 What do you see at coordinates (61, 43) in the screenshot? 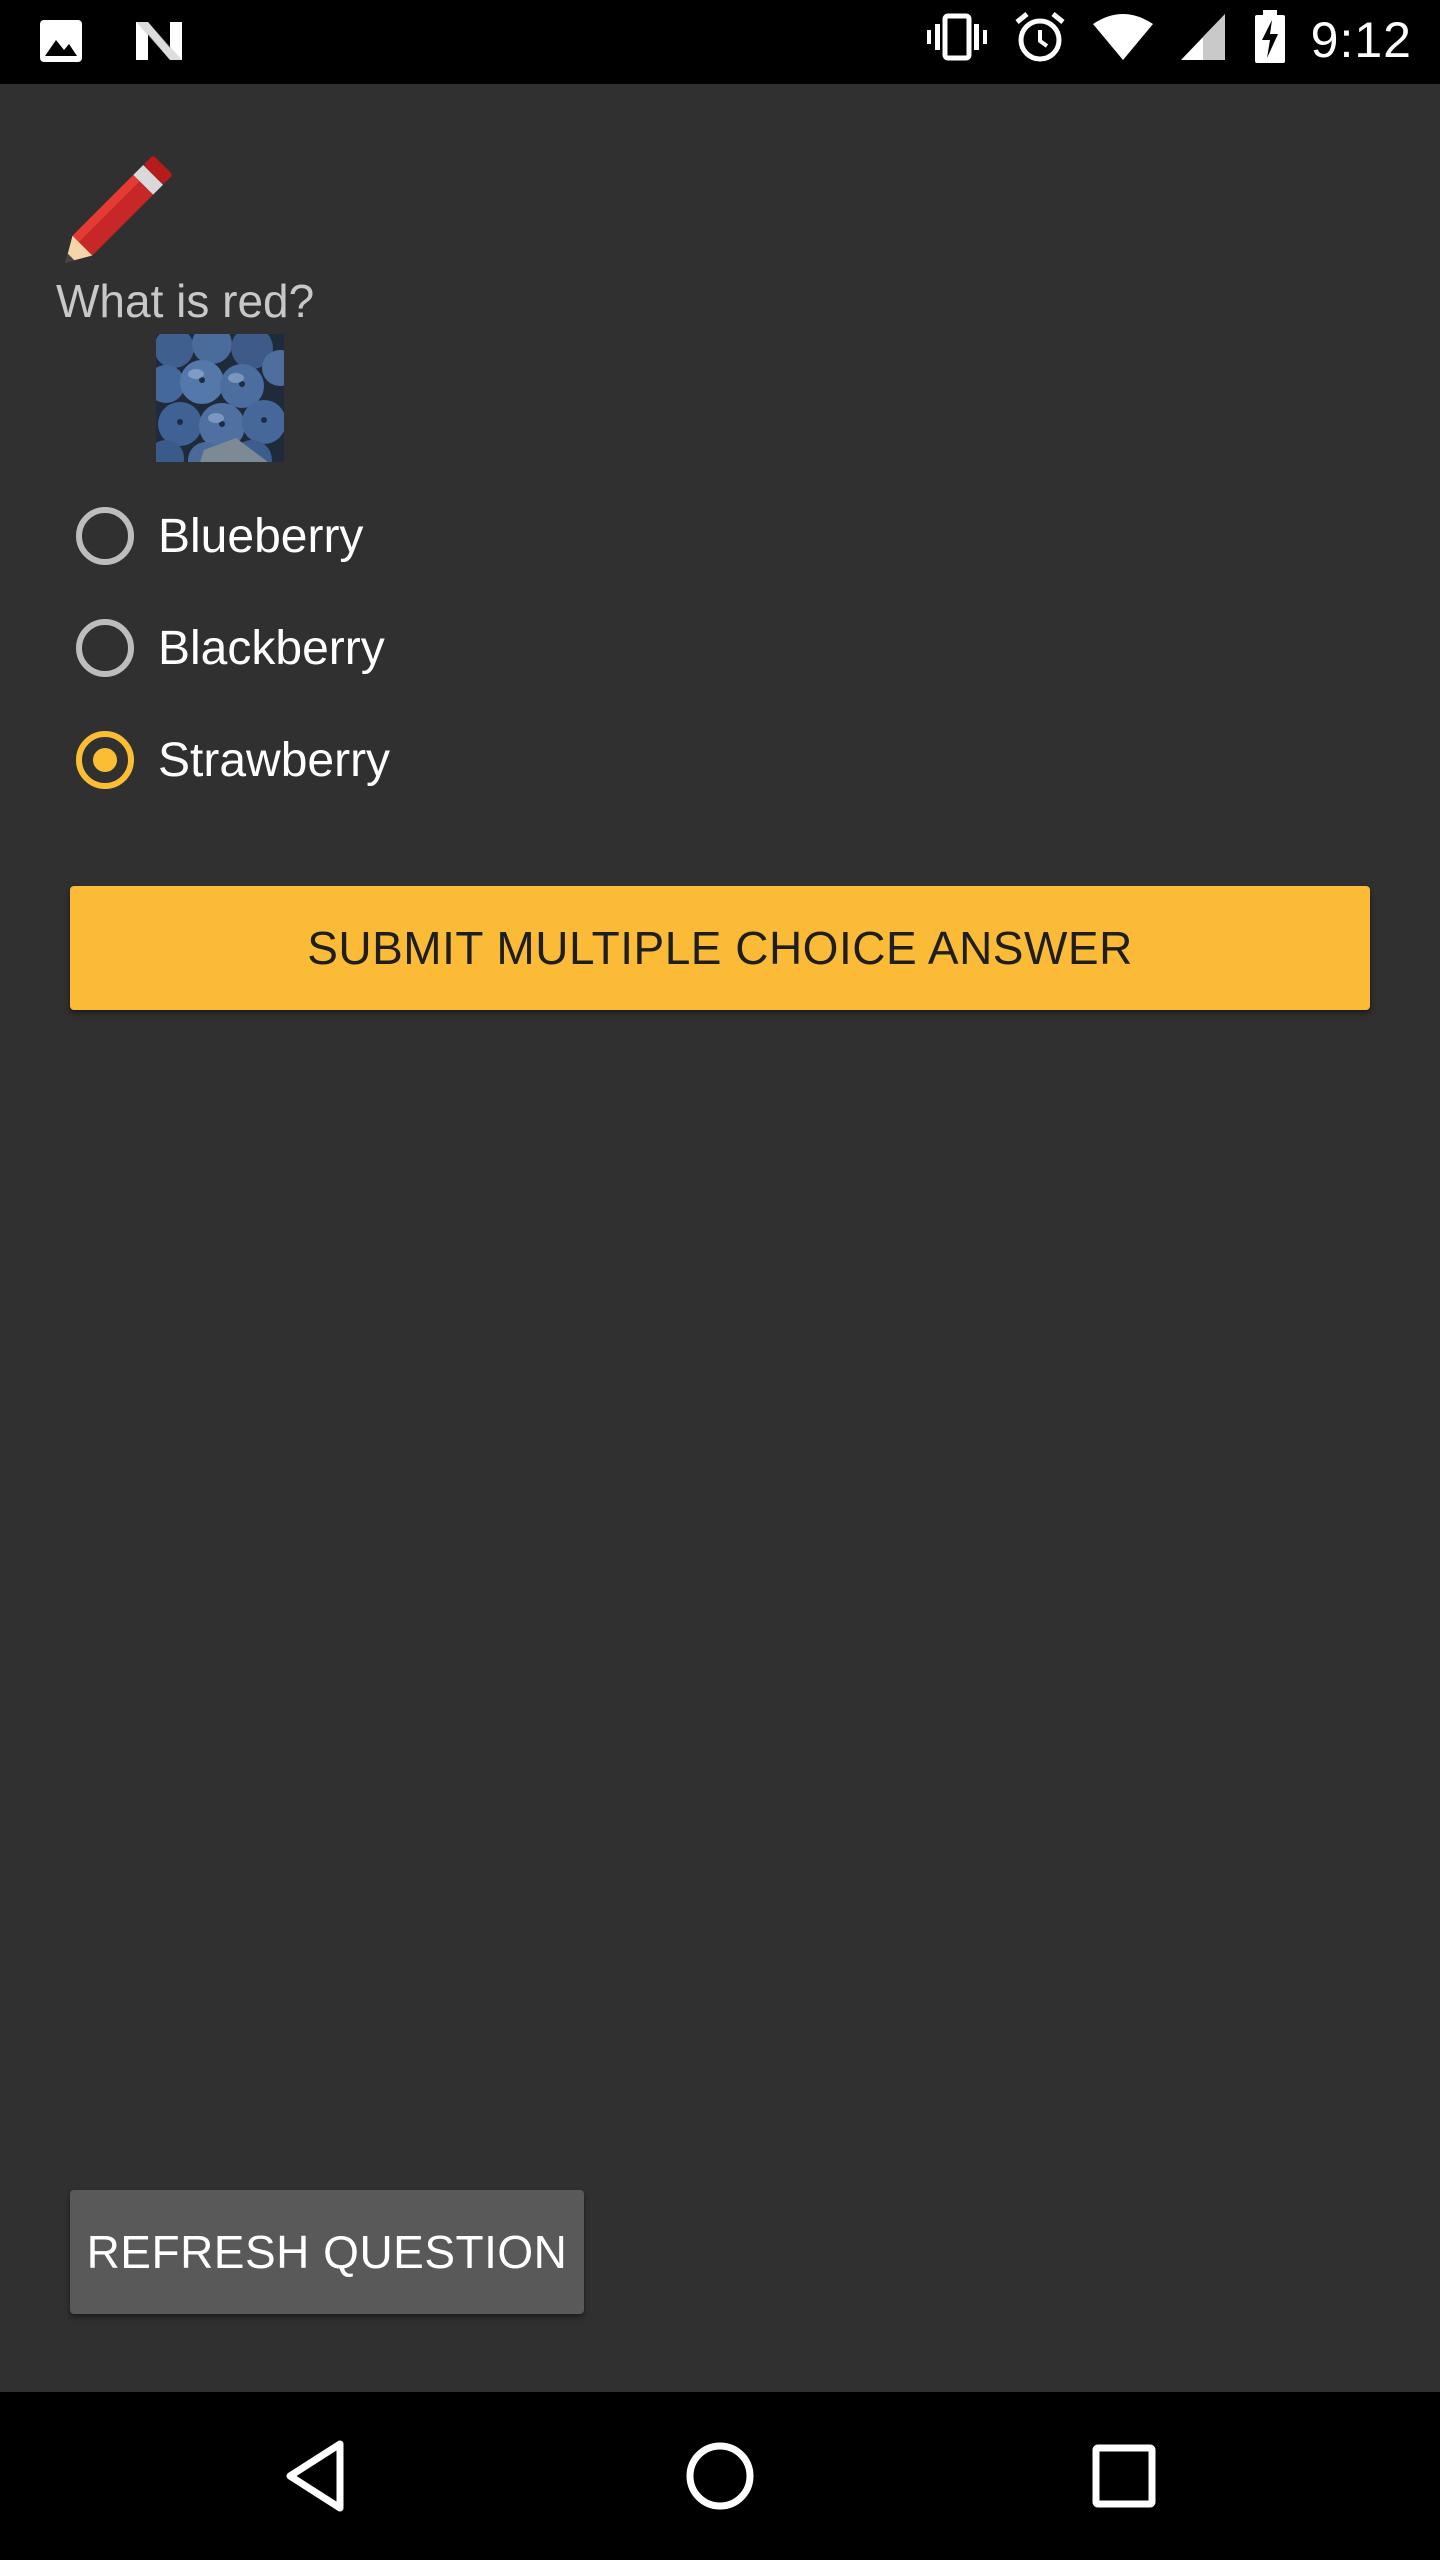
I see `image-icon` at bounding box center [61, 43].